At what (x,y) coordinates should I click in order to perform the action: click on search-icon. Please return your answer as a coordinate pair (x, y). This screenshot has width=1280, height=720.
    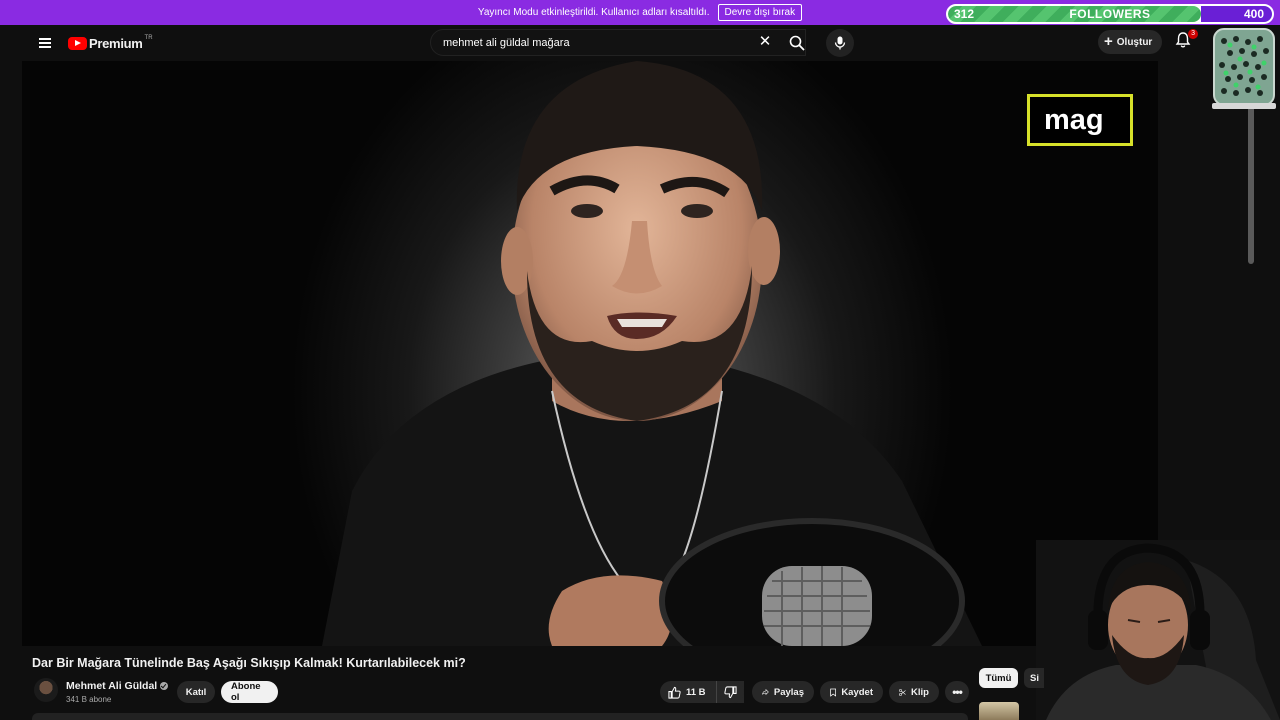
    Looking at the image, I should click on (797, 43).